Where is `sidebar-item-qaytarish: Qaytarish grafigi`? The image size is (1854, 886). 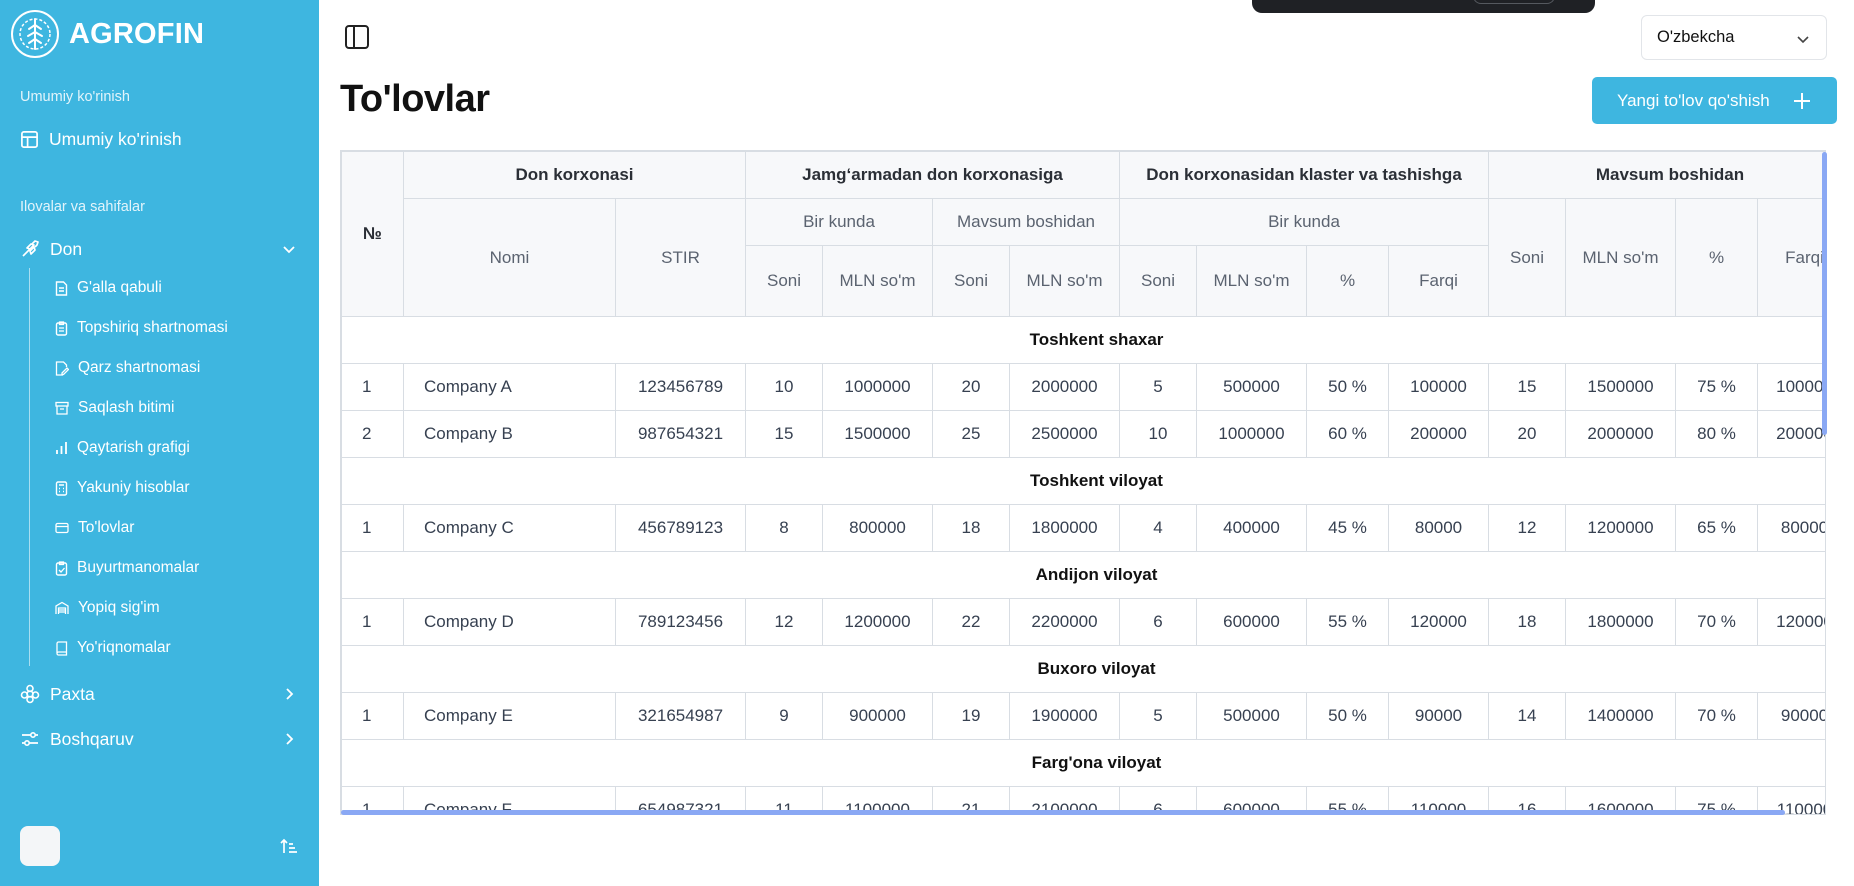
sidebar-item-qaytarish: Qaytarish grafigi is located at coordinates (110, 448).